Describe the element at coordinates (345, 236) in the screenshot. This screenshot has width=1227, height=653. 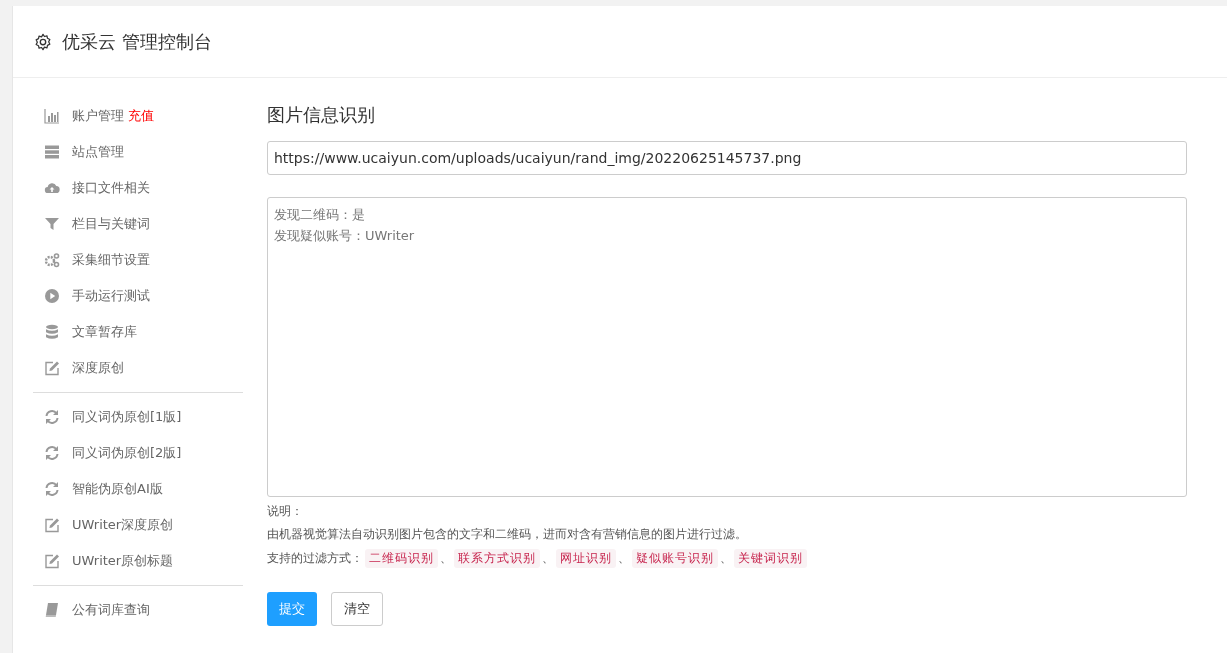
I see `result-line: 发现疑似账号：UWriter` at that location.